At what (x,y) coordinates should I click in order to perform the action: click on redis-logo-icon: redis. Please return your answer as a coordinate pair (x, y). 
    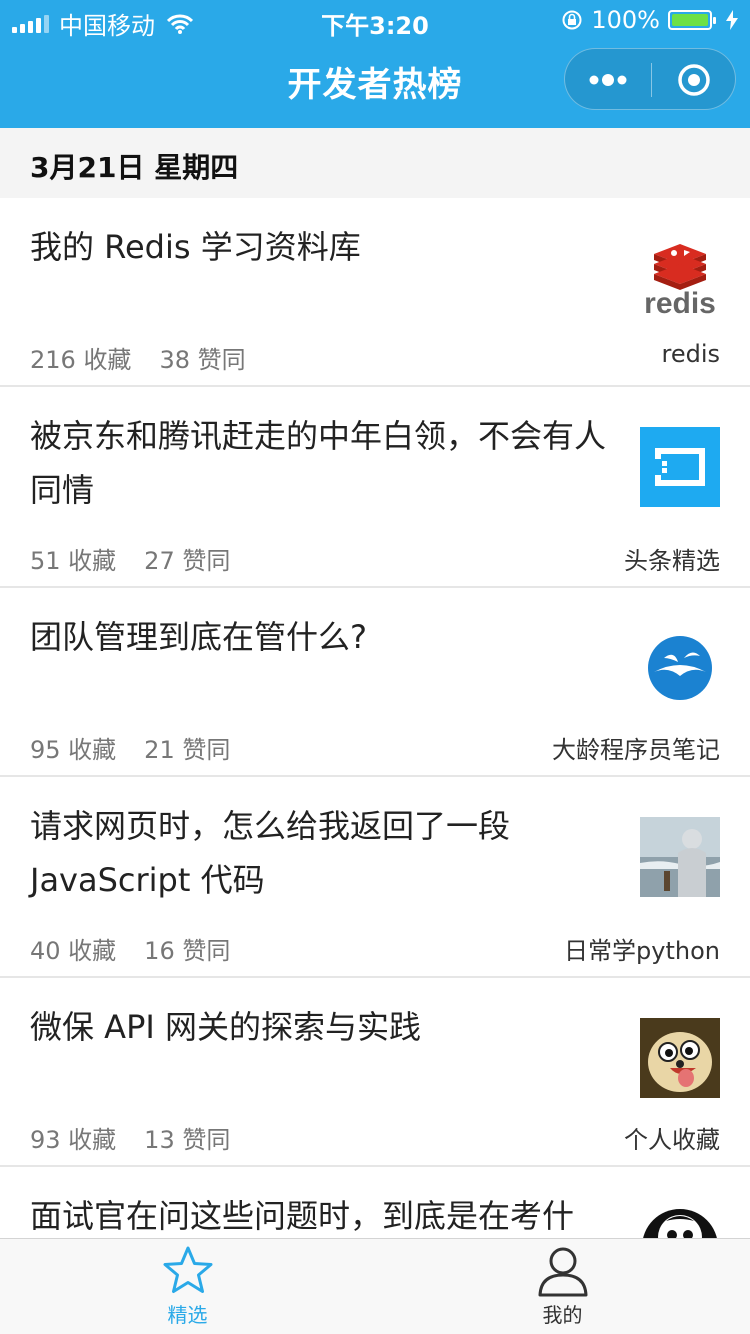
    Looking at the image, I should click on (680, 280).